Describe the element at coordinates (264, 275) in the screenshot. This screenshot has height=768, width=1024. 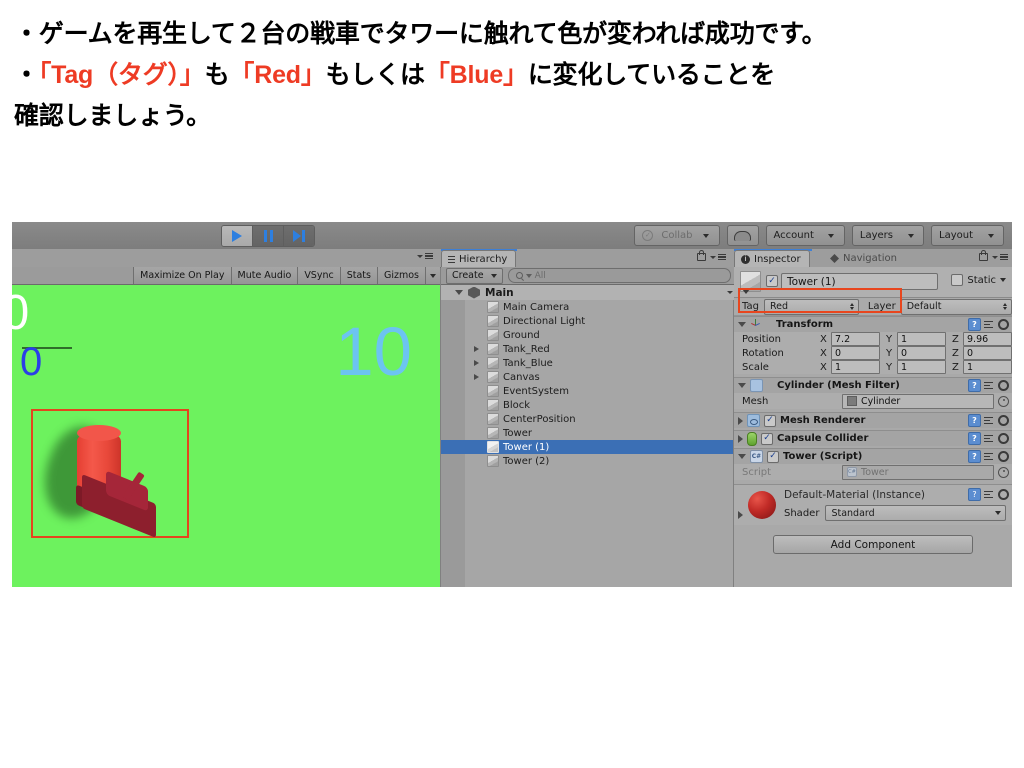
I see `mute-audio-button: Mute Audio` at that location.